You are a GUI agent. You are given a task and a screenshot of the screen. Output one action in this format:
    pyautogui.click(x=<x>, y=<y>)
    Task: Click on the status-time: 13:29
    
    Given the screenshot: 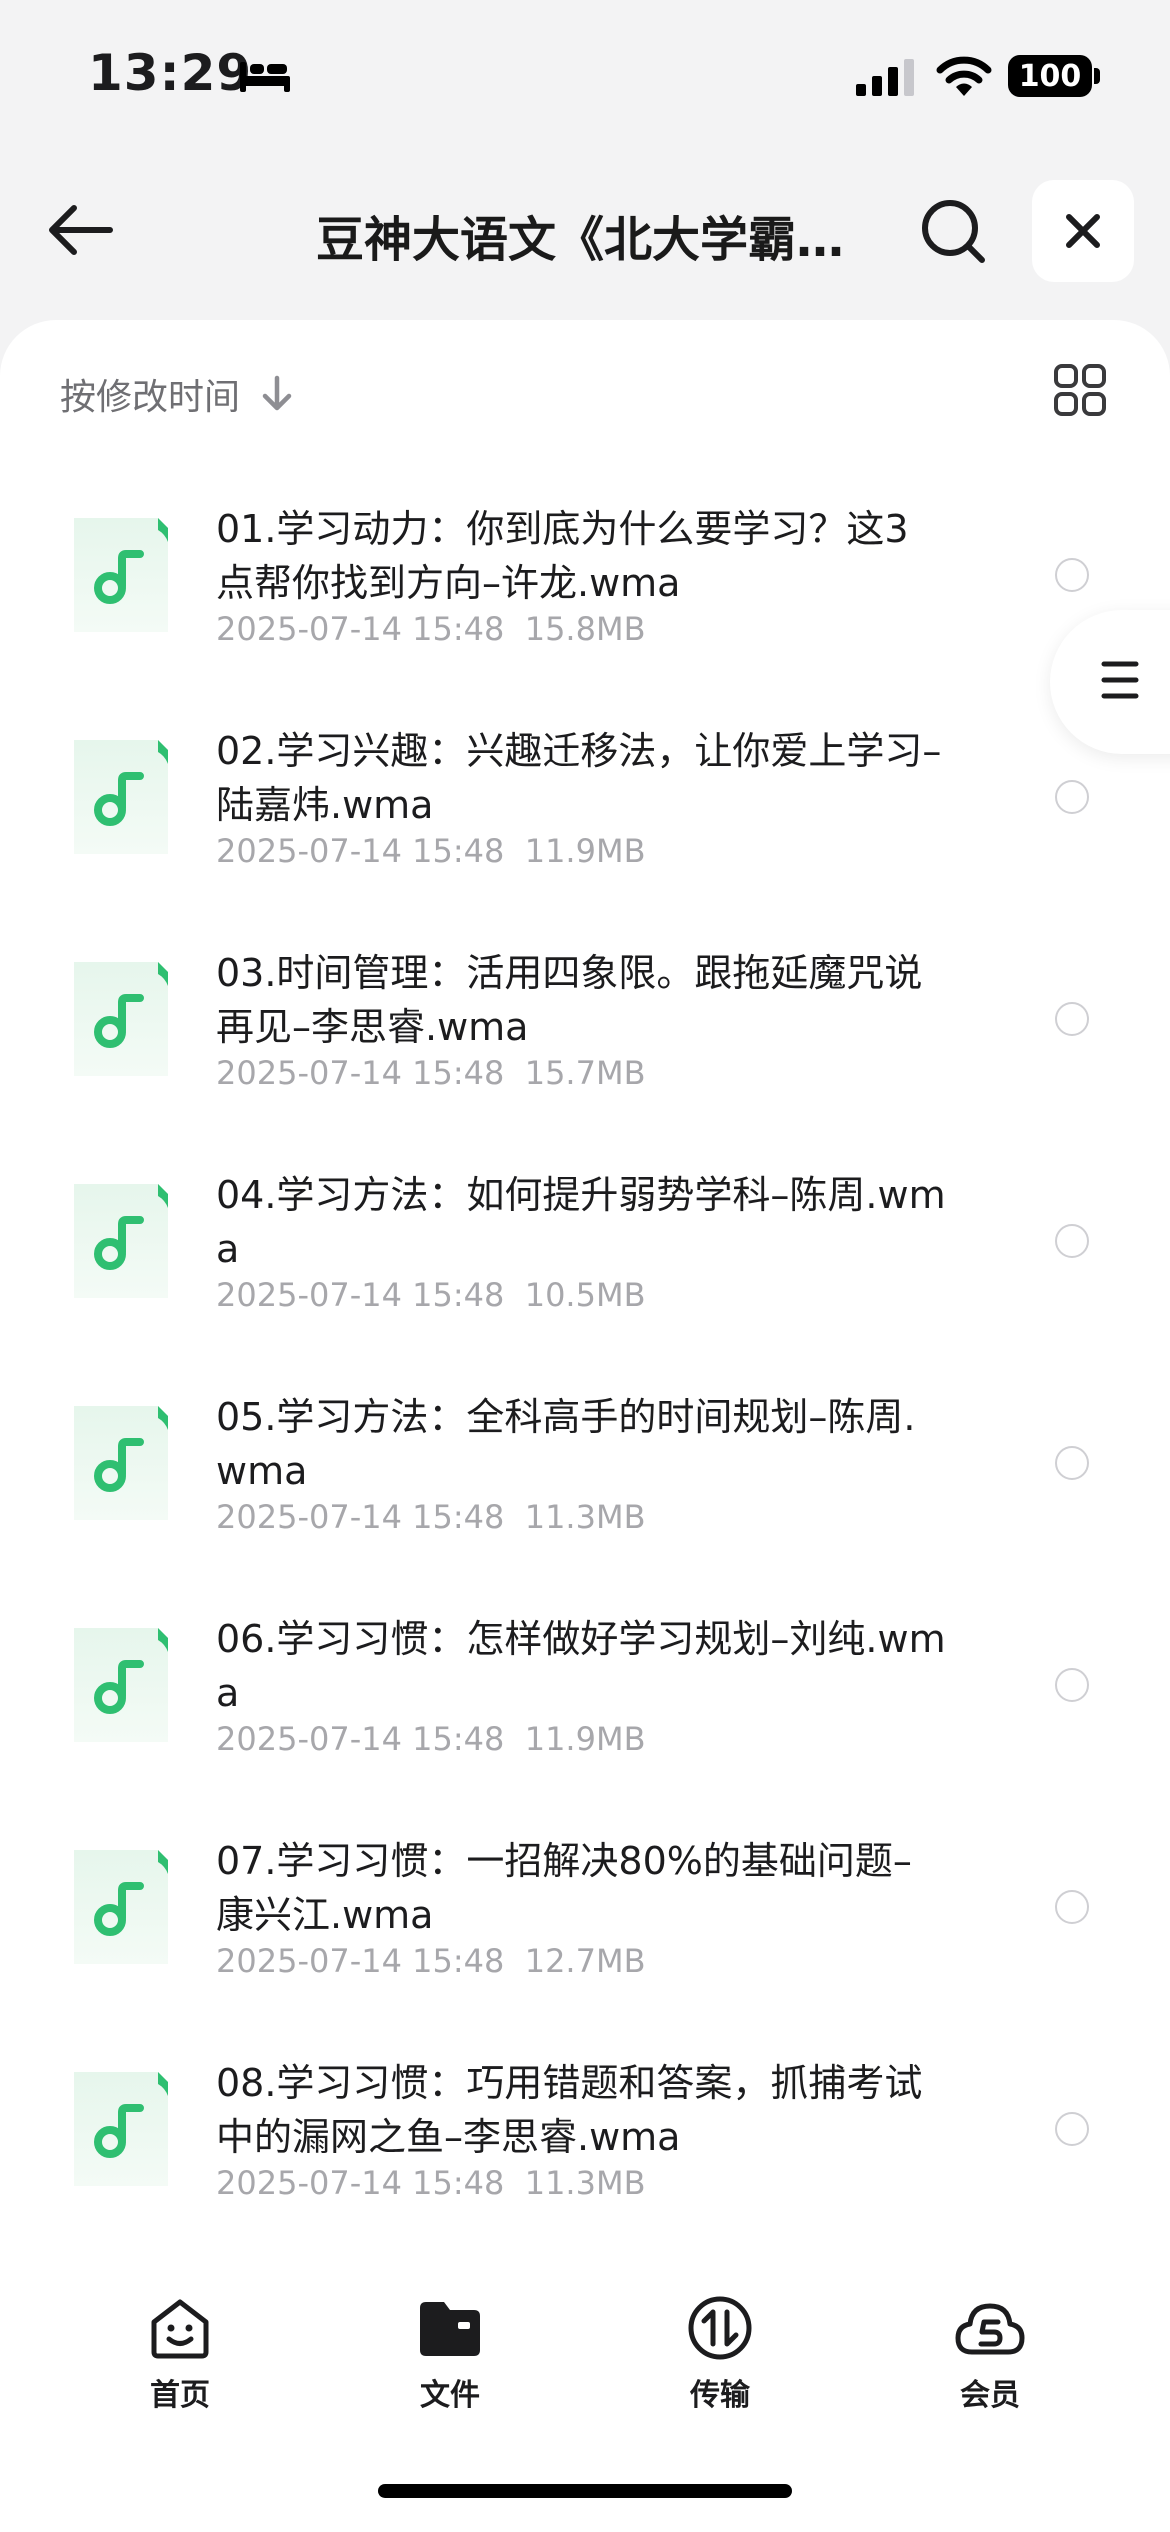 What is the action you would take?
    pyautogui.click(x=170, y=73)
    